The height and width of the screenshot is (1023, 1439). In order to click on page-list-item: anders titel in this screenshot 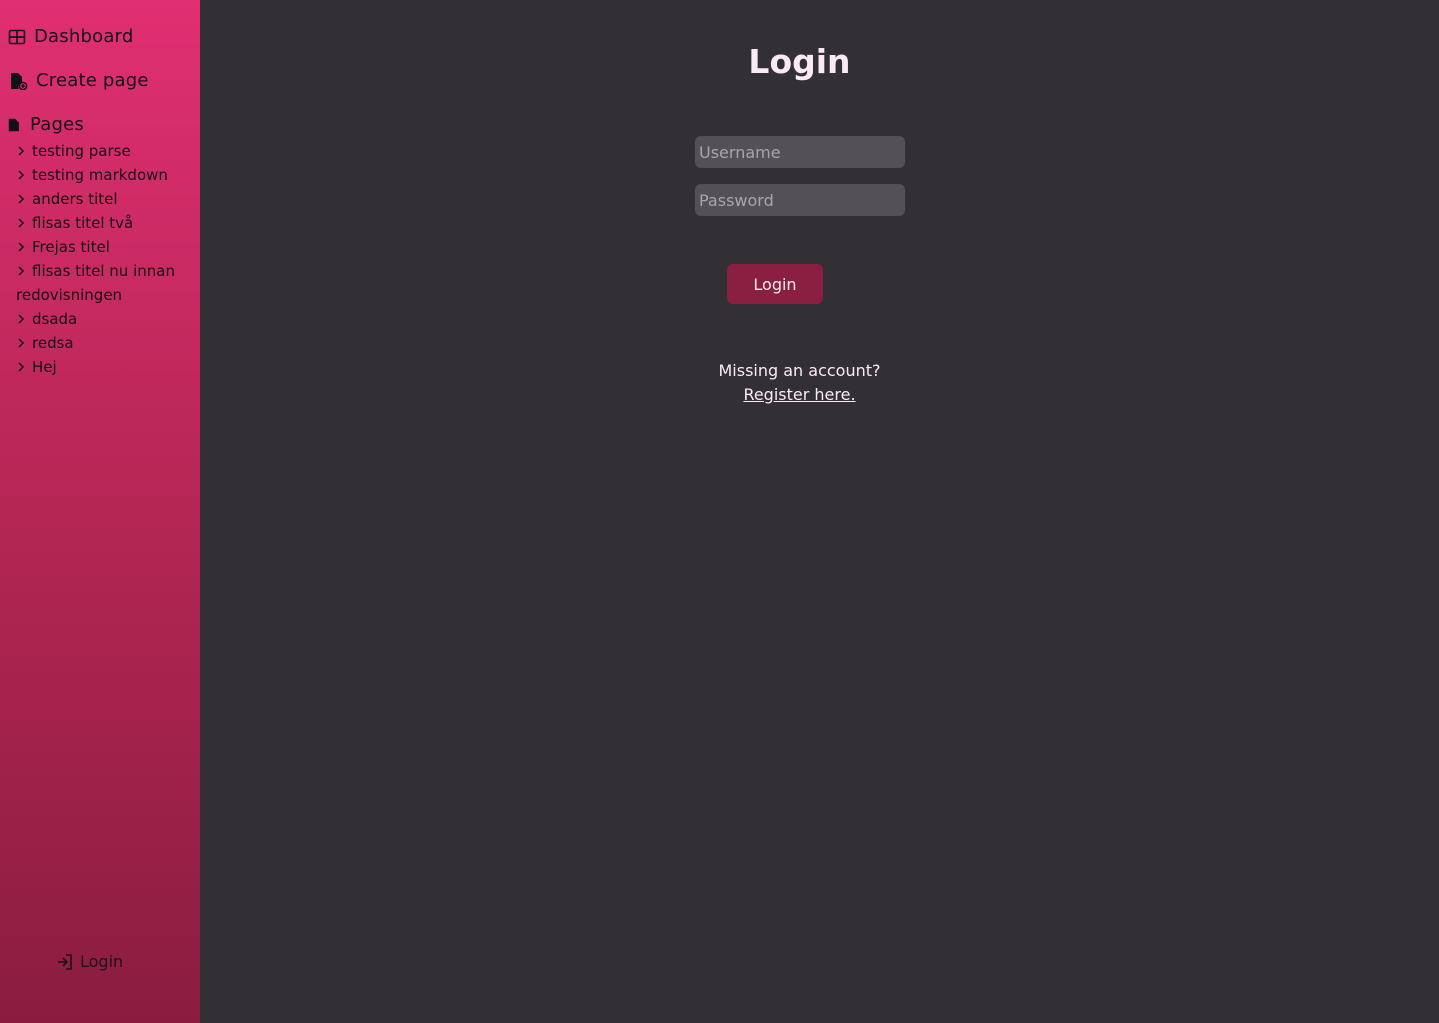, I will do `click(106, 199)`.